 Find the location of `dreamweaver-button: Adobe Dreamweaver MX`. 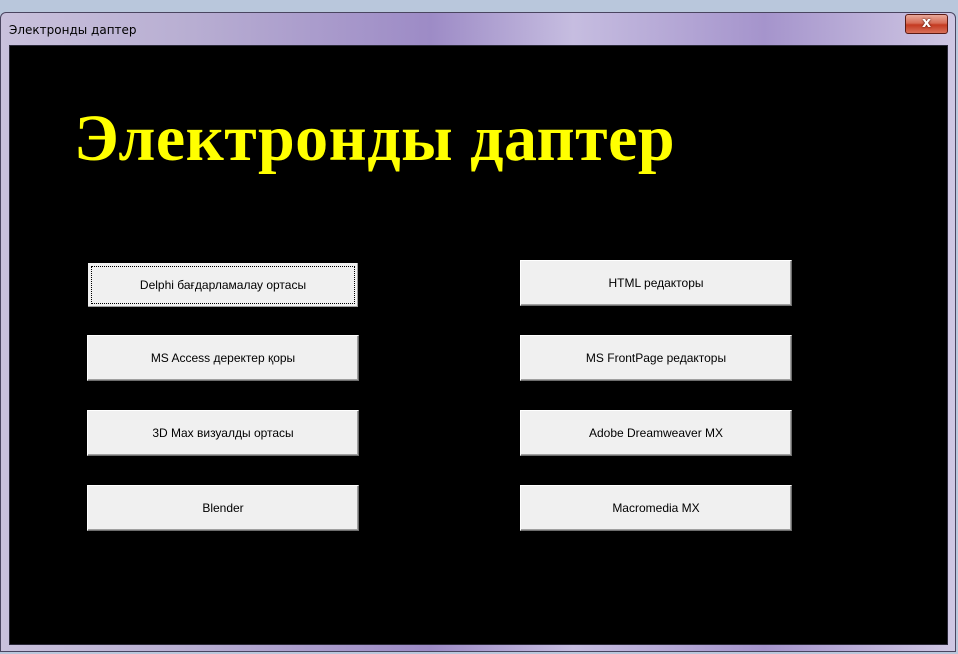

dreamweaver-button: Adobe Dreamweaver MX is located at coordinates (656, 433).